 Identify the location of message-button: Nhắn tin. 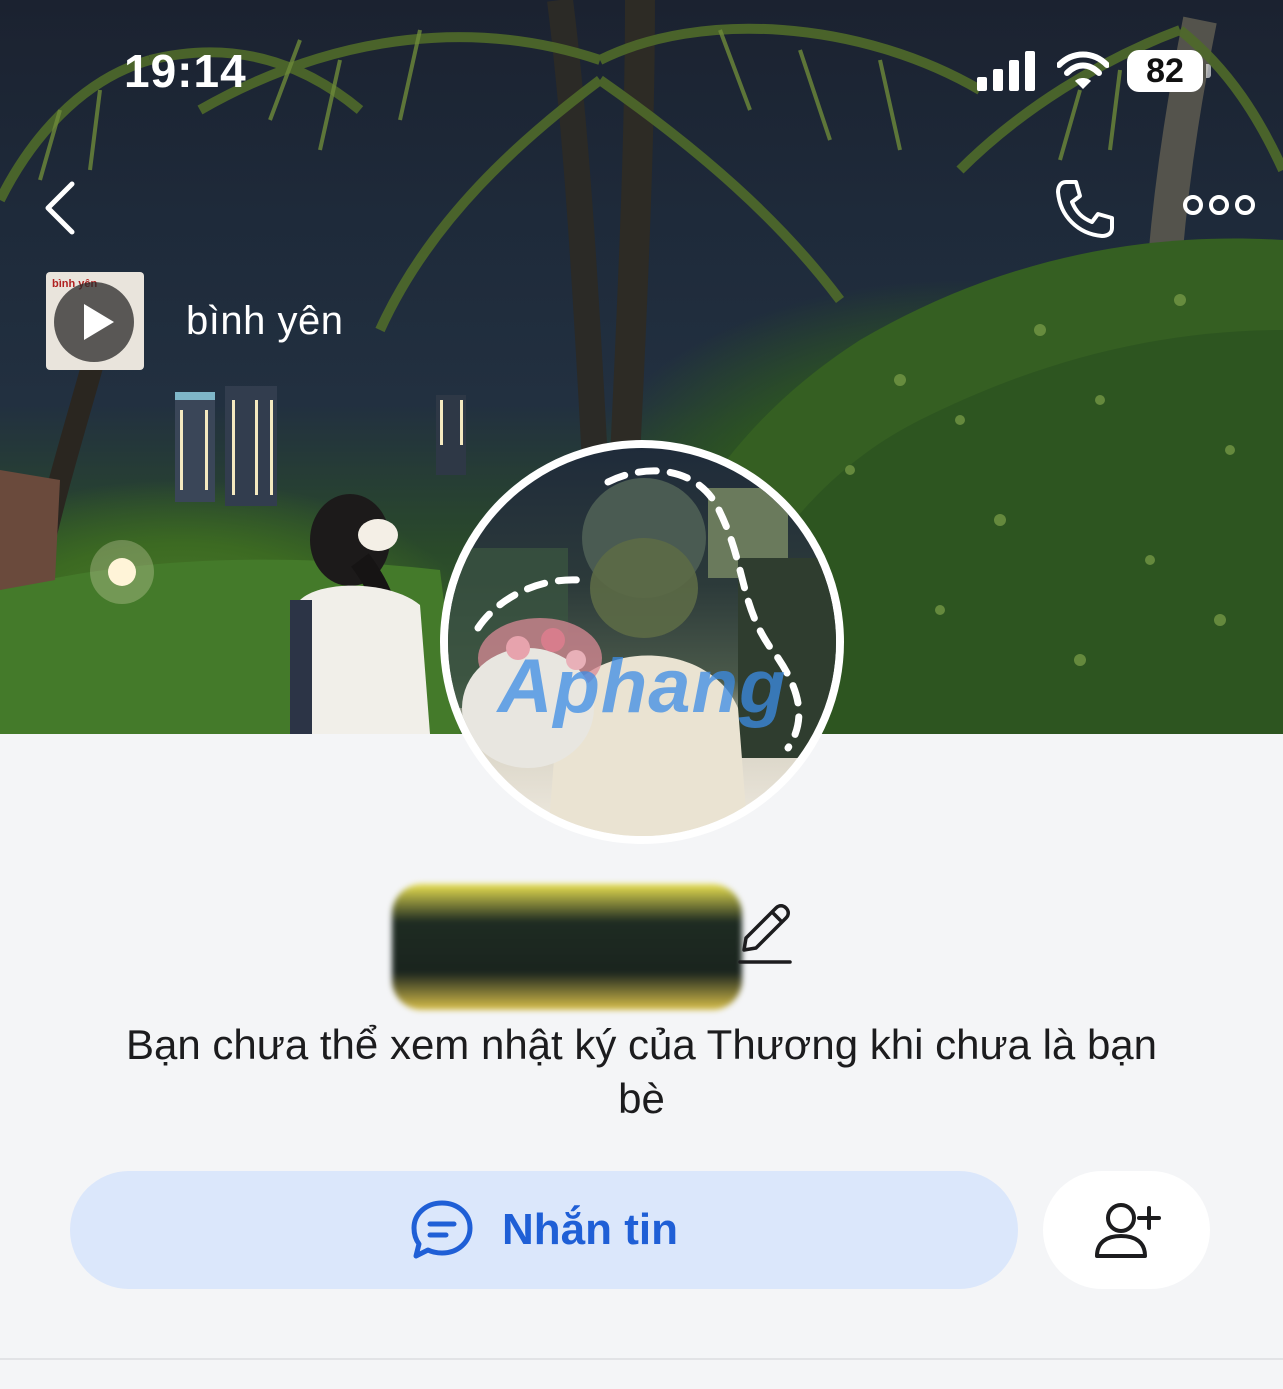
(544, 1230).